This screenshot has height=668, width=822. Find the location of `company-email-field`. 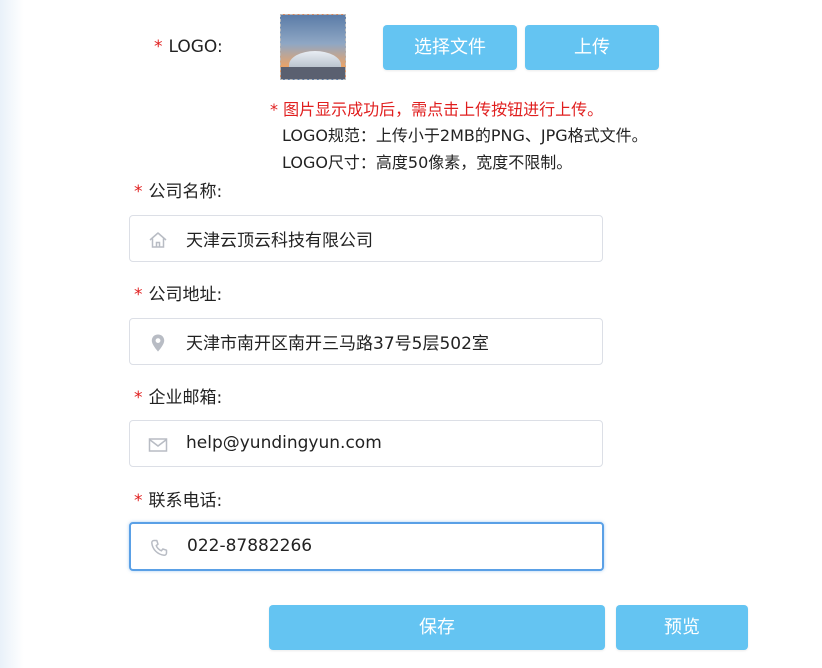

company-email-field is located at coordinates (366, 443).